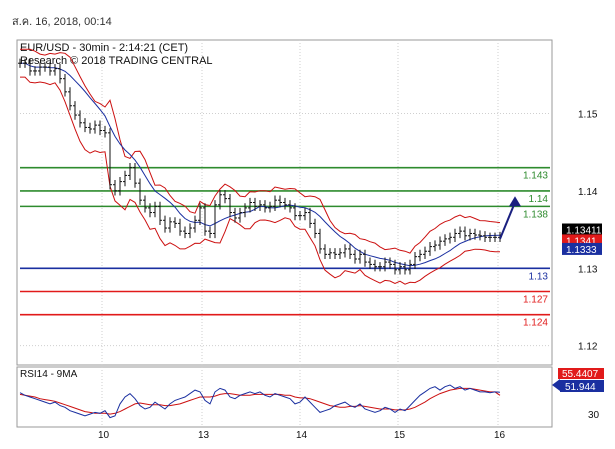 The image size is (615, 449). What do you see at coordinates (539, 199) in the screenshot?
I see `level-label: 1.14` at bounding box center [539, 199].